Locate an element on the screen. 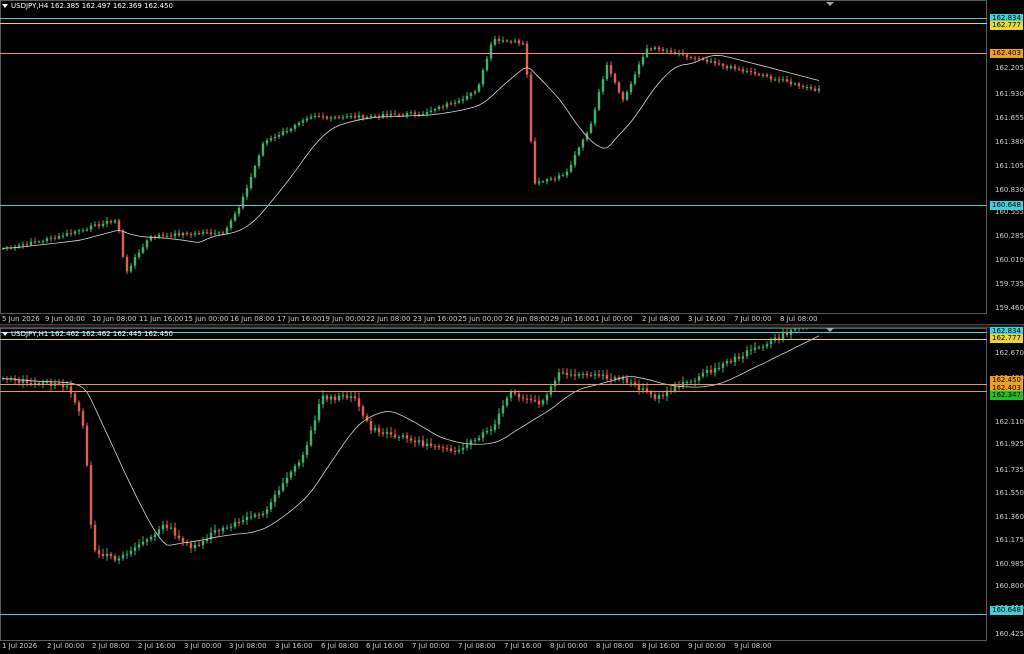 This screenshot has height=654, width=1024. time-tick-label: 22 Jun 08:00 is located at coordinates (388, 319).